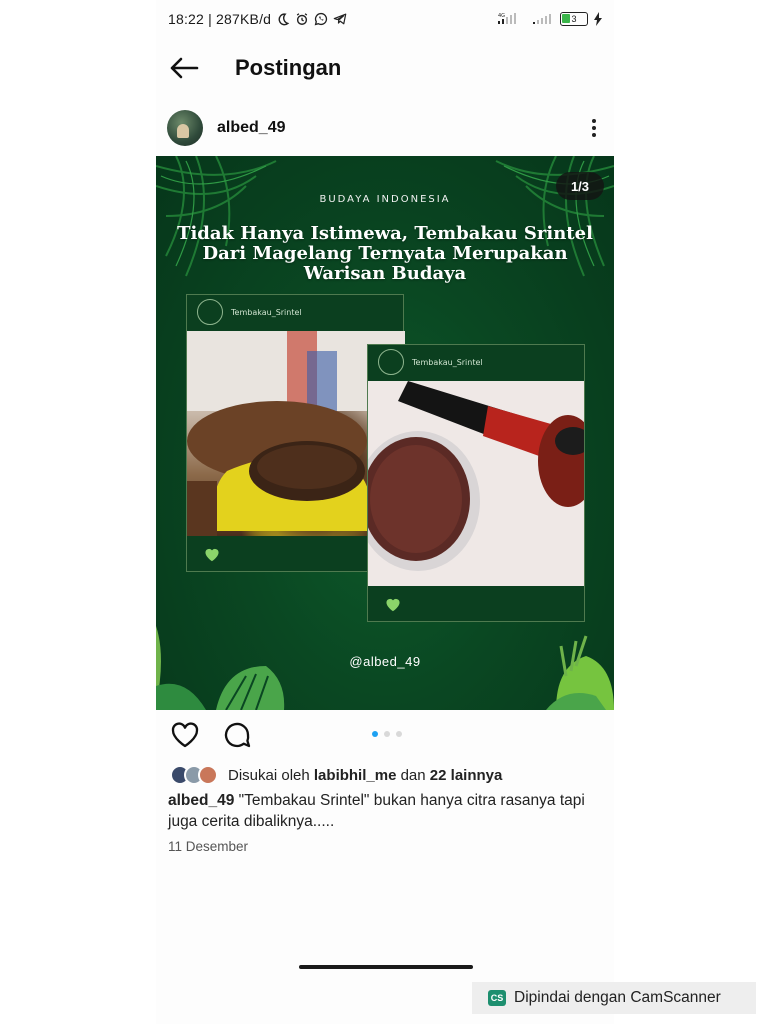 The width and height of the screenshot is (768, 1024). I want to click on page-title: Postingan, so click(288, 67).